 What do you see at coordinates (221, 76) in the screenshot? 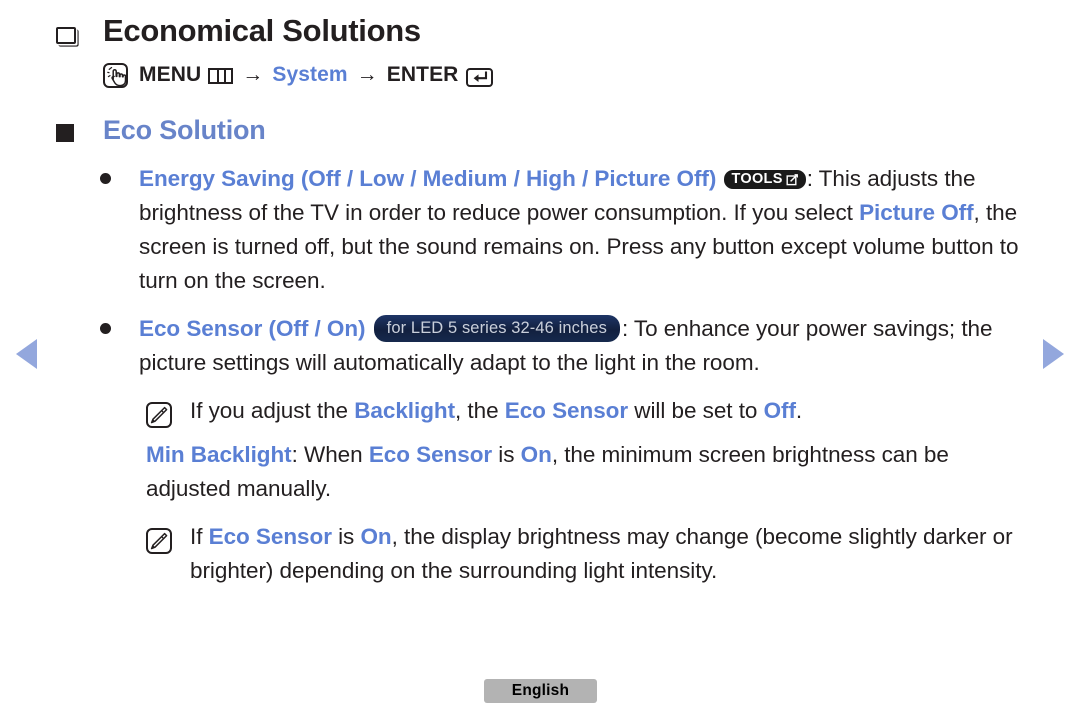
I see `menu-grid-icon` at bounding box center [221, 76].